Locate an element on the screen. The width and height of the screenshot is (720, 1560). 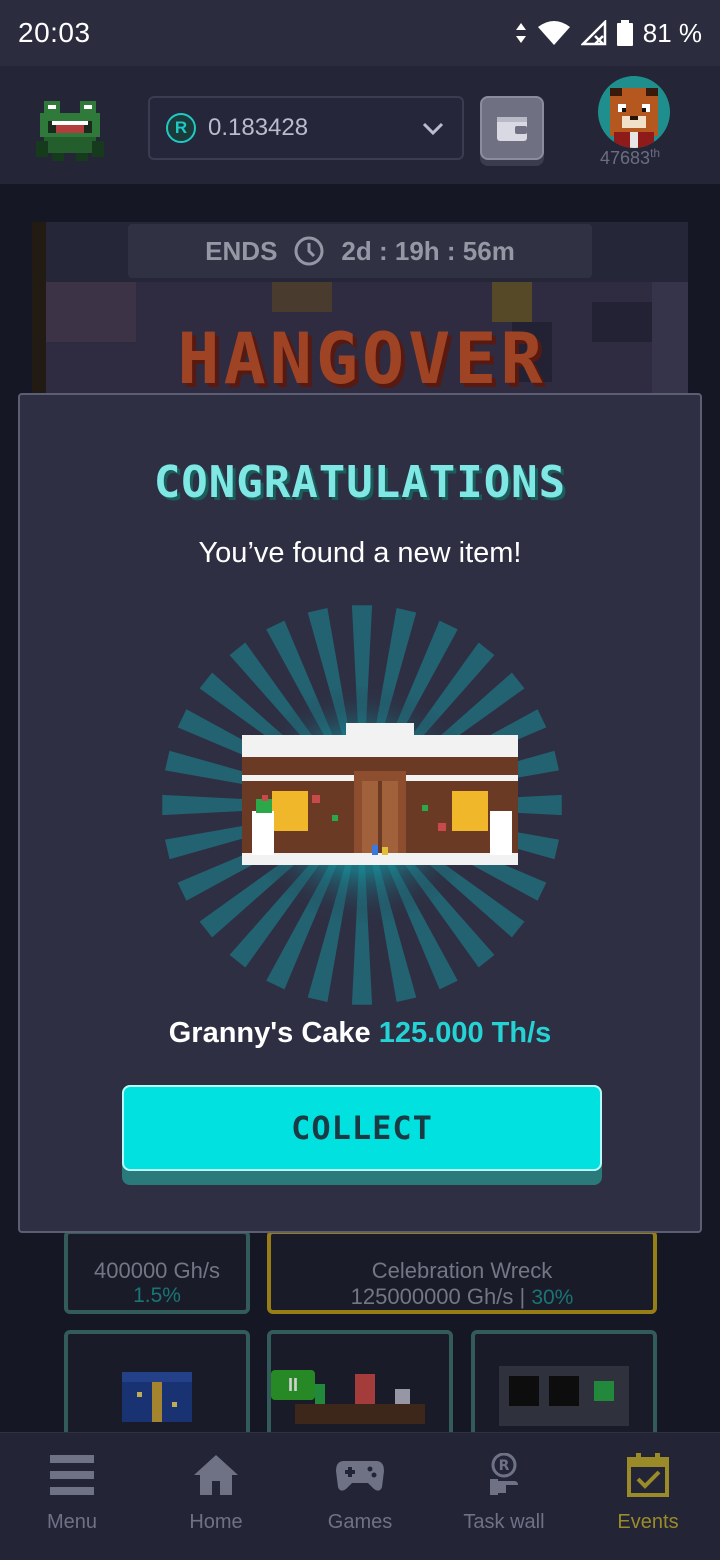
rlt-coin-icon: R is located at coordinates (181, 128).